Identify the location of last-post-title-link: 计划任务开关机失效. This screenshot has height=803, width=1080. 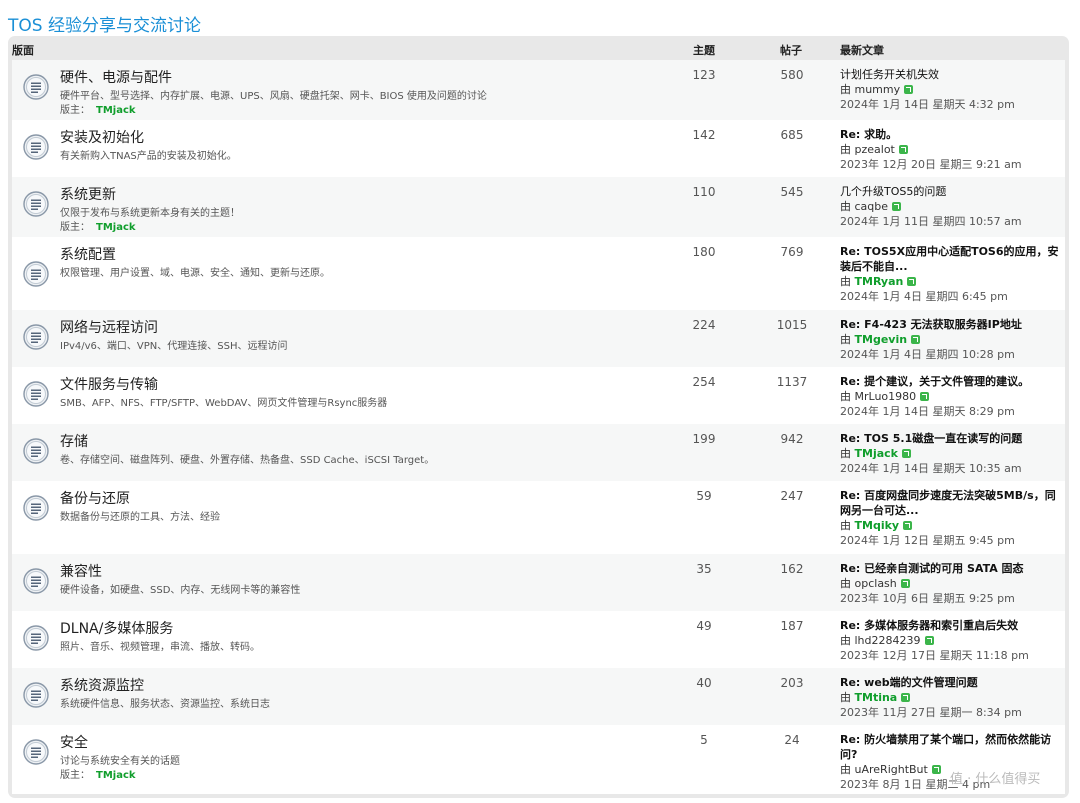
(953, 74).